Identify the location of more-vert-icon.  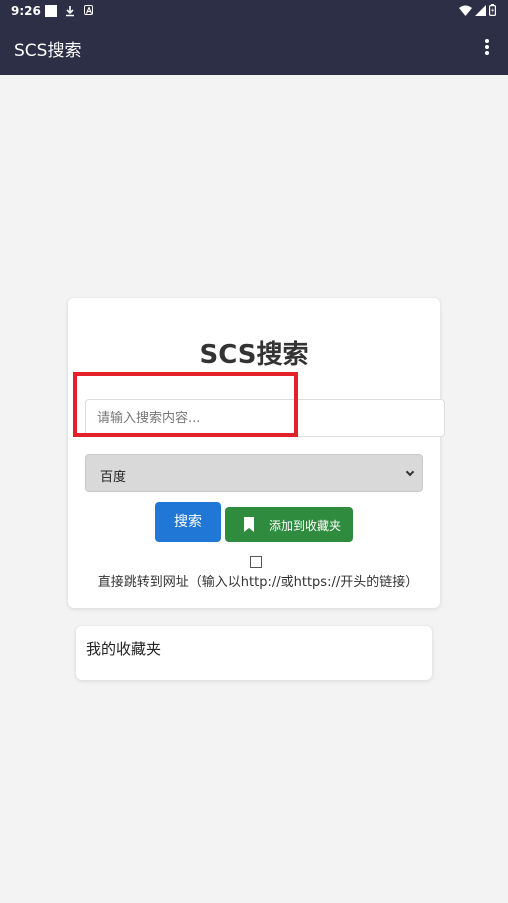
(487, 47).